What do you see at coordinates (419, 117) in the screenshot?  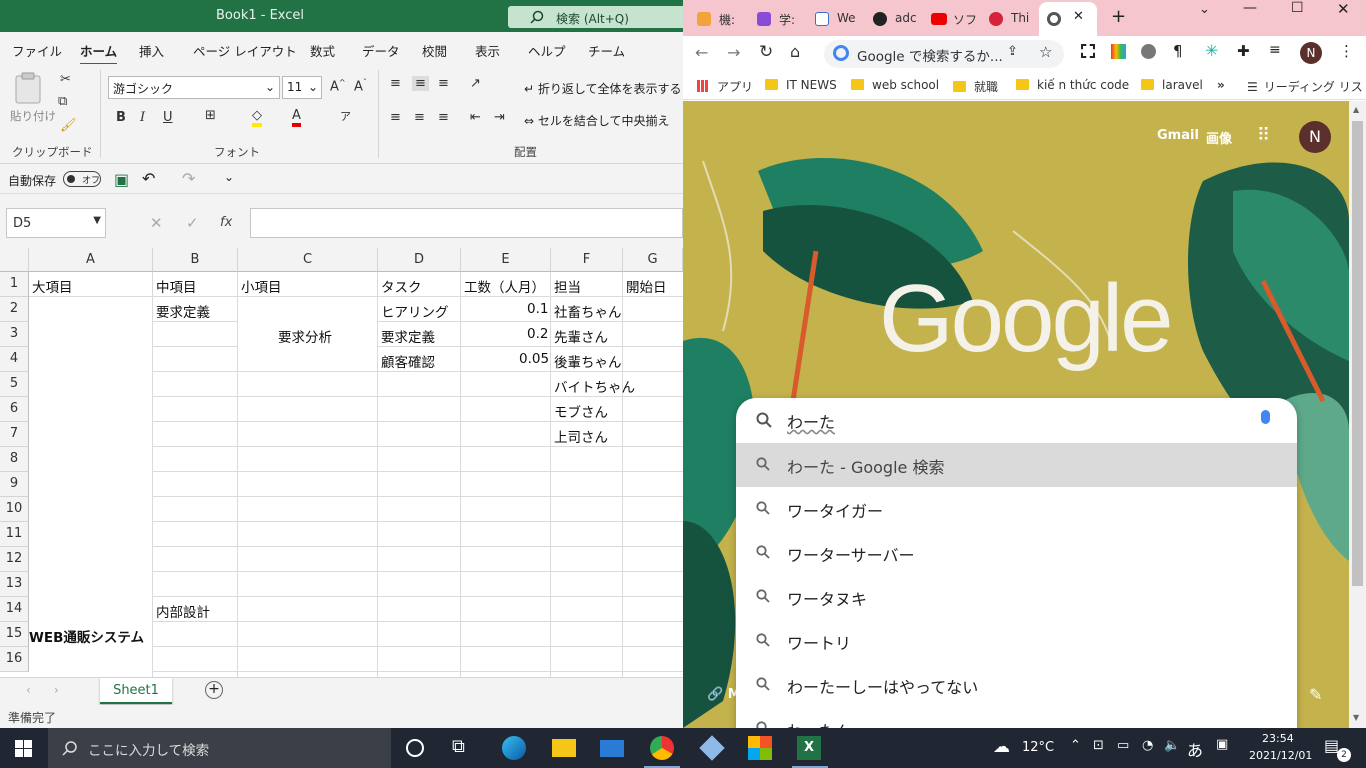 I see `align-center-icon: ≡` at bounding box center [419, 117].